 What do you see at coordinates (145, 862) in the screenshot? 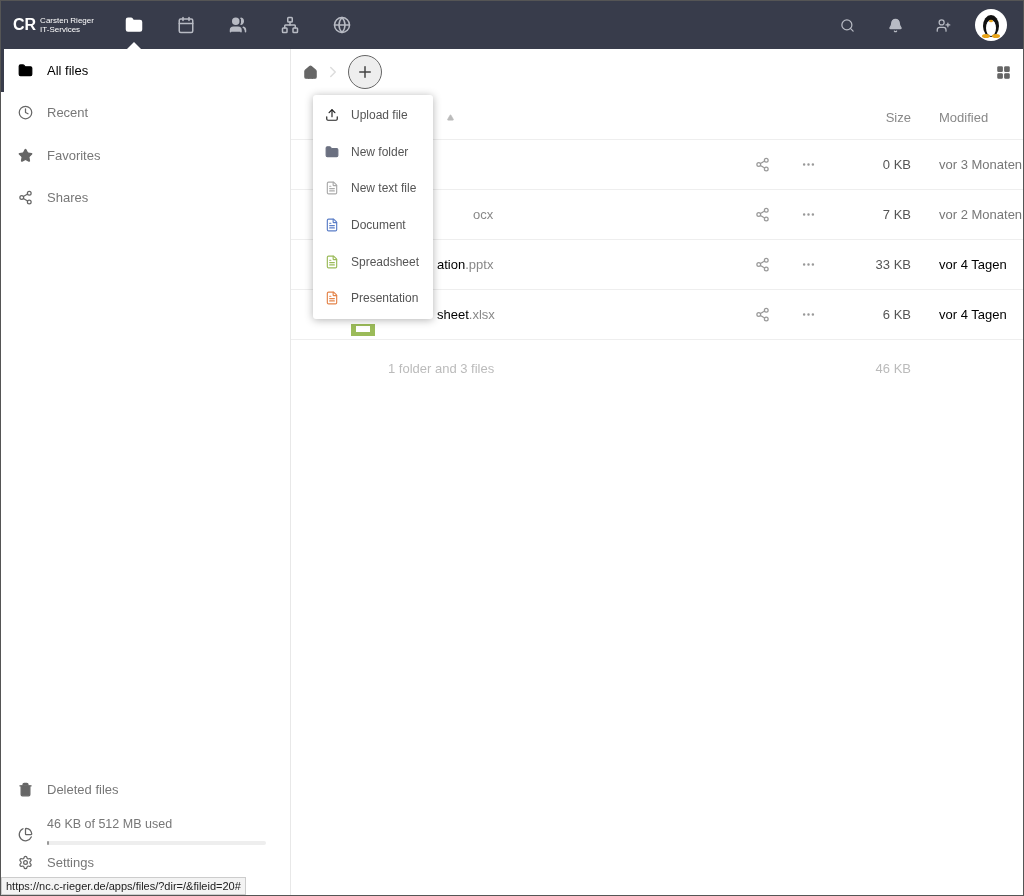
I see `sidebar-item: Settings` at bounding box center [145, 862].